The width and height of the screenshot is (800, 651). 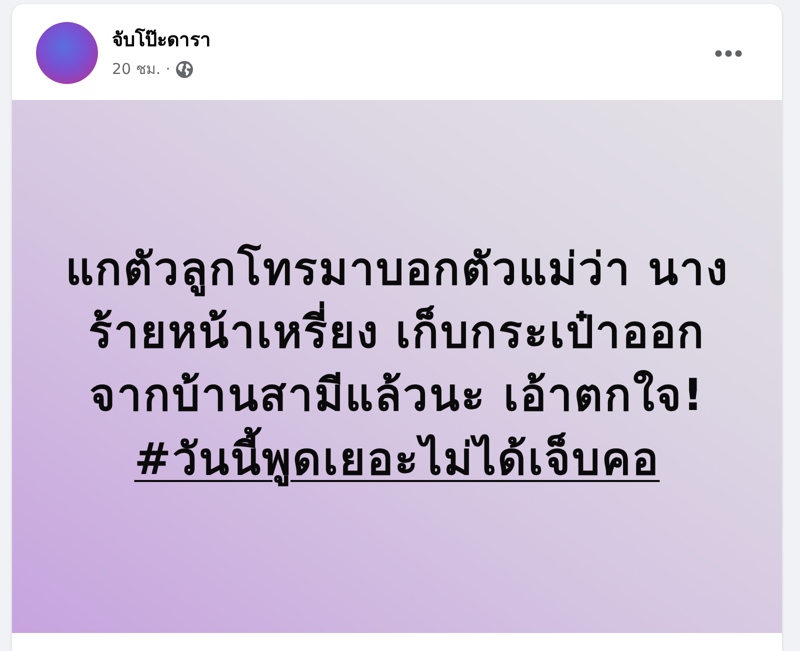 What do you see at coordinates (161, 40) in the screenshot?
I see `author-name-link: จับโป๊ะดารา` at bounding box center [161, 40].